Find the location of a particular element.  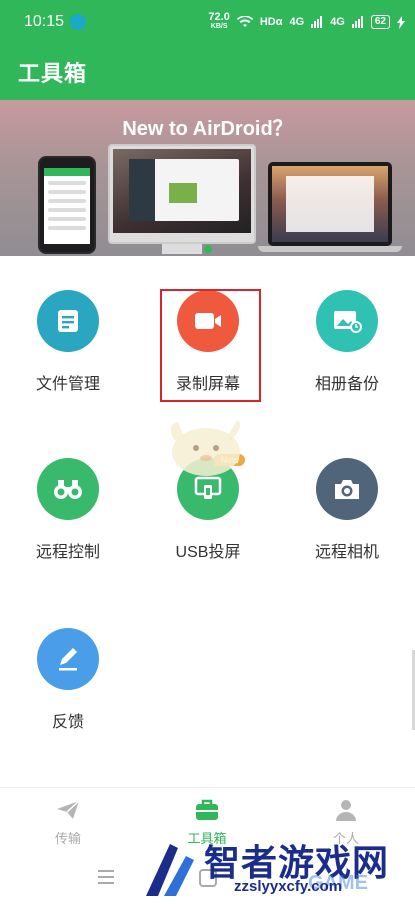

photo-backup-icon is located at coordinates (347, 321).